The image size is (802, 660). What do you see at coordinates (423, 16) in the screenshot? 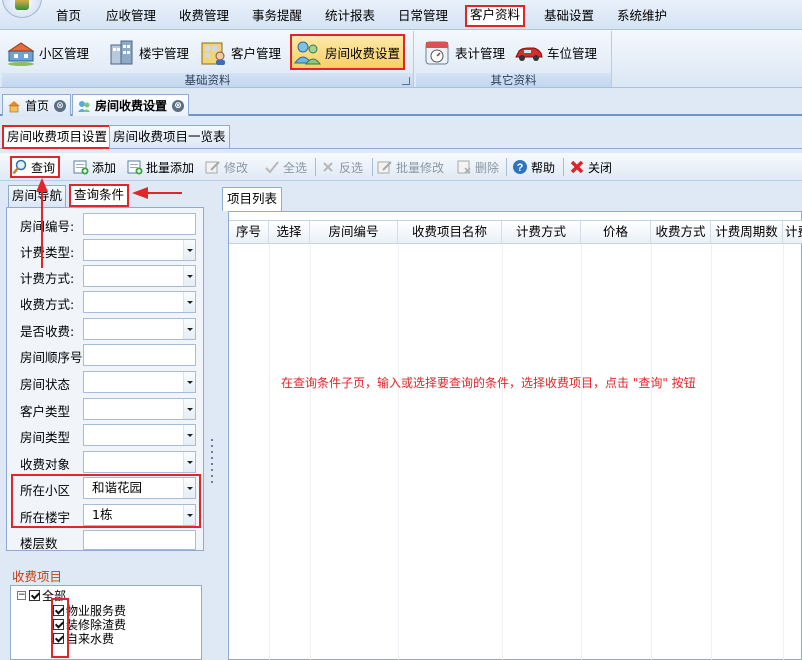
I see `menu-daily-management: 日常管理` at bounding box center [423, 16].